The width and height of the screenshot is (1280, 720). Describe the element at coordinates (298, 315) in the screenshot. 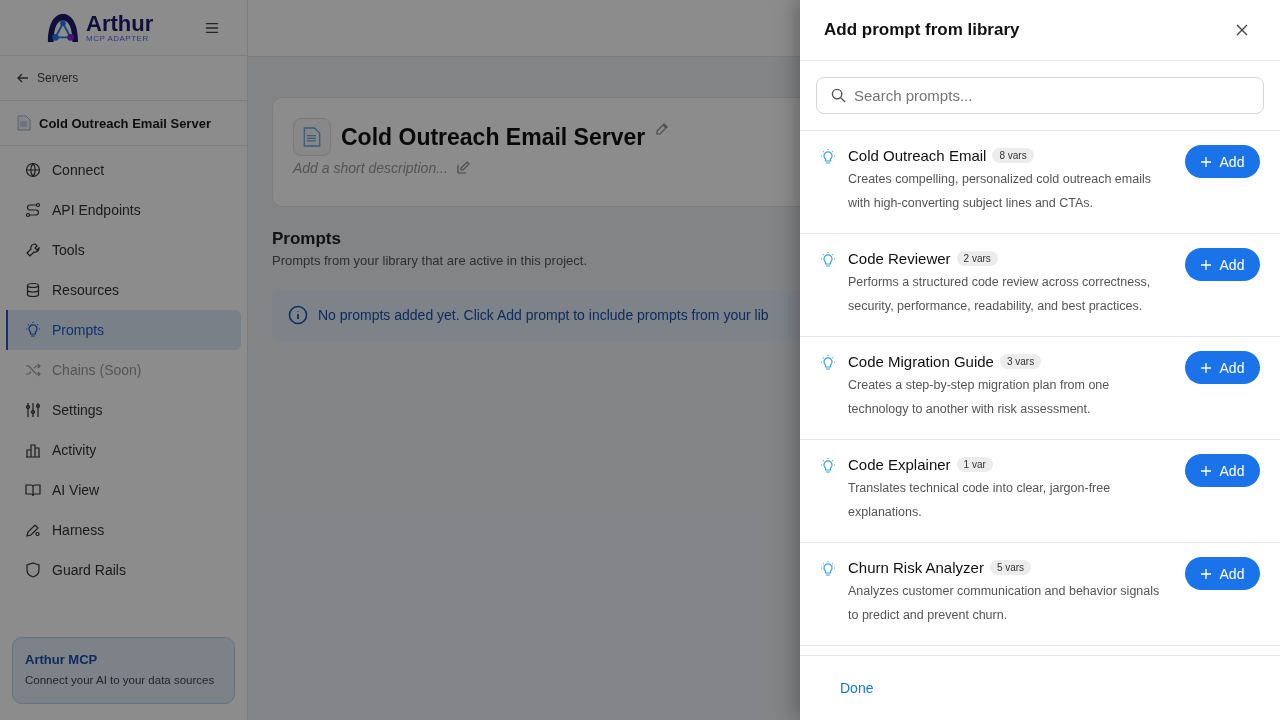

I see `info-icon` at that location.